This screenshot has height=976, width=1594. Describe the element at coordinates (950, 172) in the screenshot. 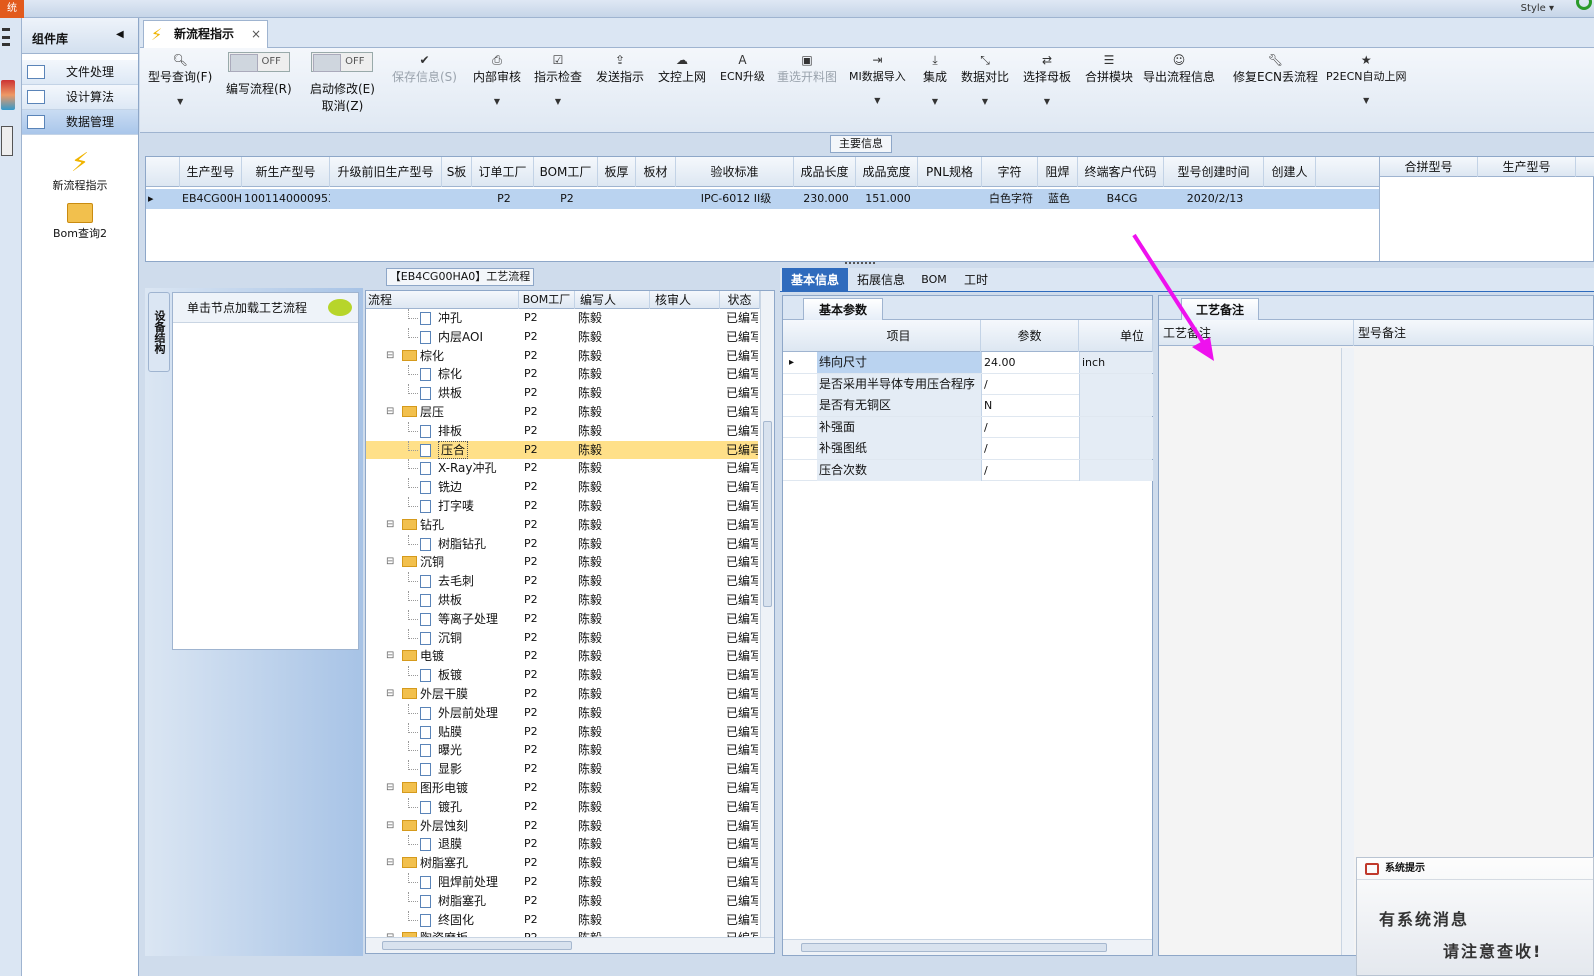

I see `column-header: PNL规格` at that location.